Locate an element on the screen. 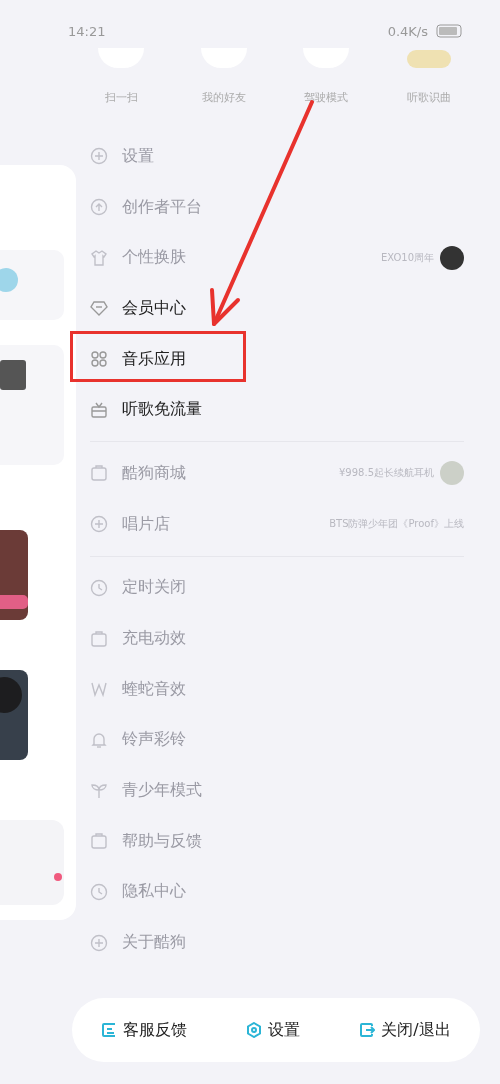  menu-item: 关于酷狗 is located at coordinates (154, 943).